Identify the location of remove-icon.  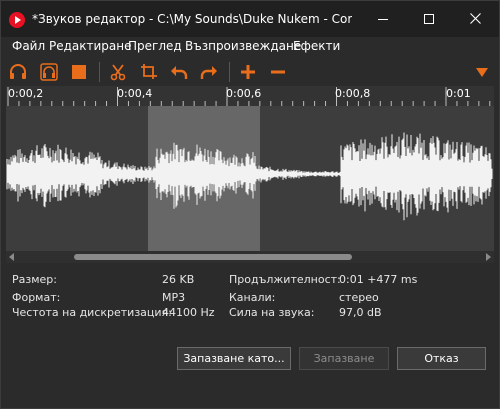
(278, 72).